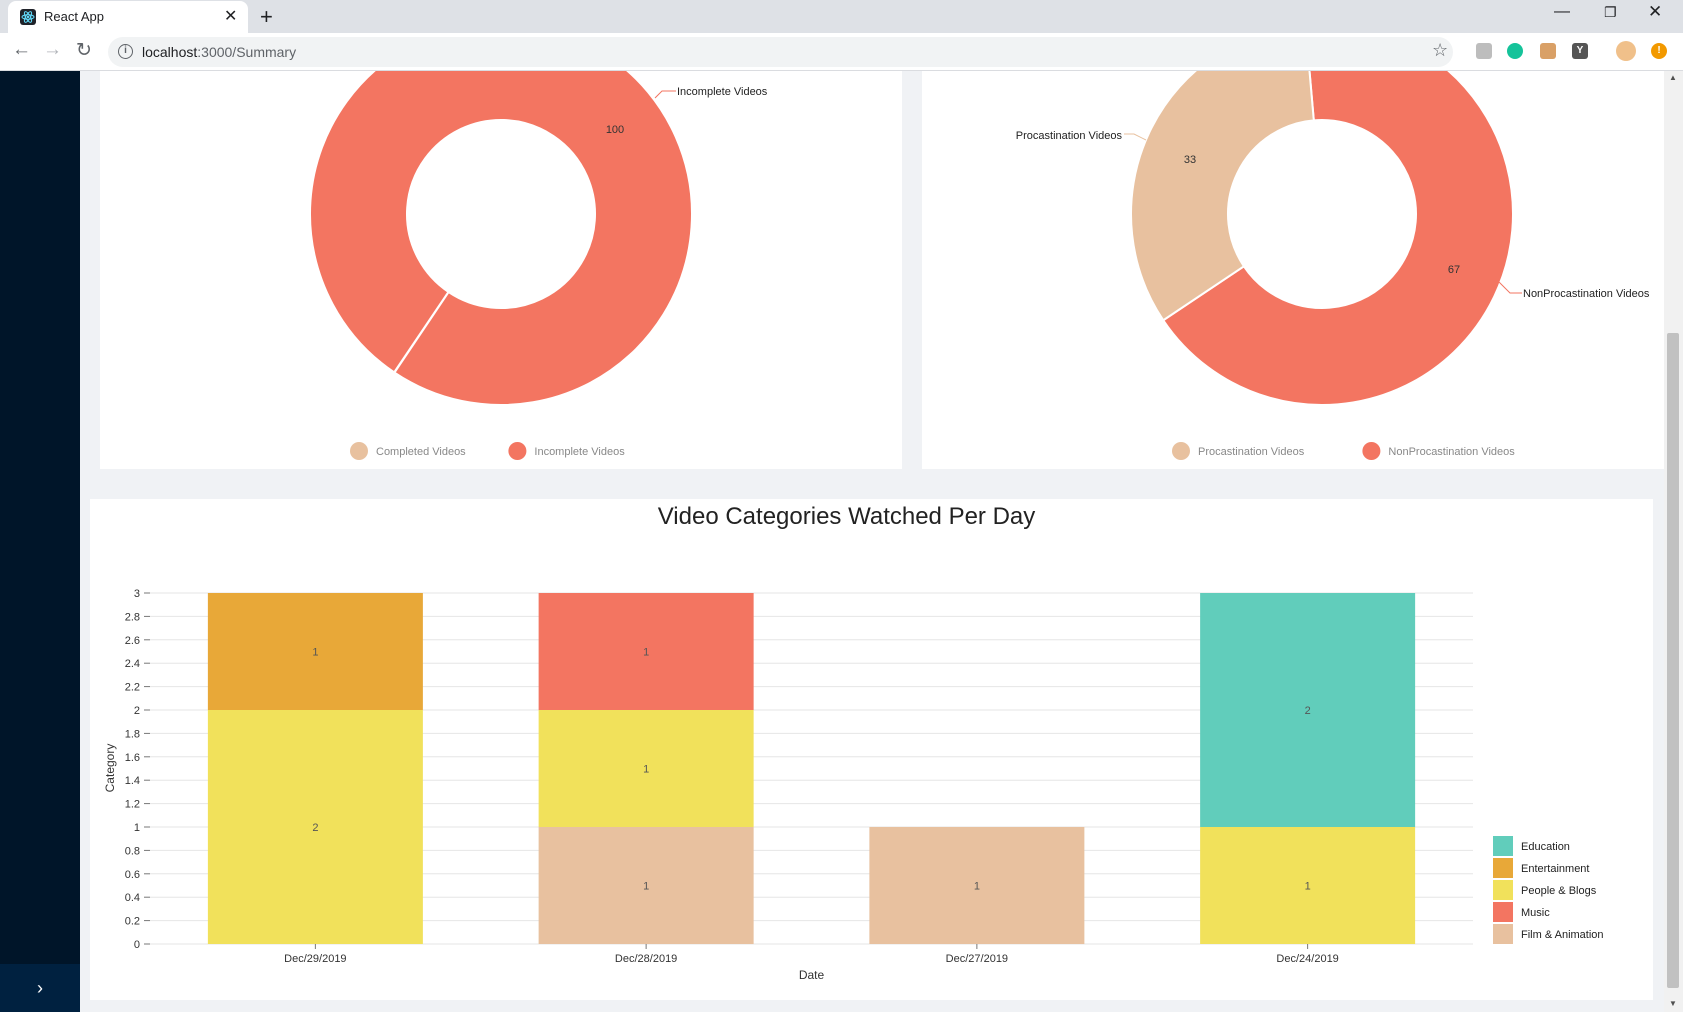 Image resolution: width=1683 pixels, height=1012 pixels. Describe the element at coordinates (40, 541) in the screenshot. I see `sidebar: ›` at that location.